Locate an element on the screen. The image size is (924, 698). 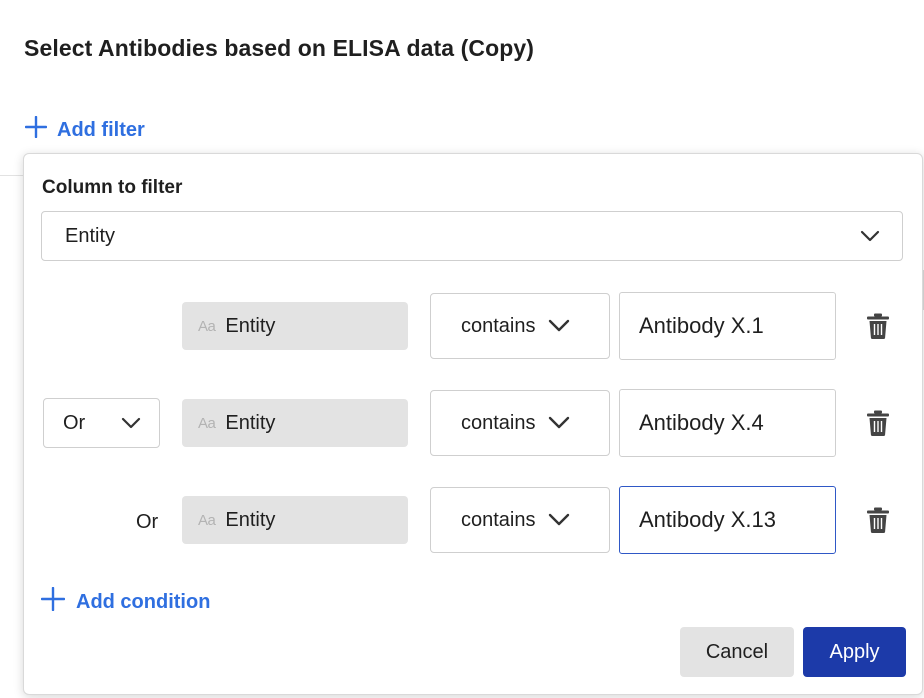
logic-operator-select: Or is located at coordinates (101, 423).